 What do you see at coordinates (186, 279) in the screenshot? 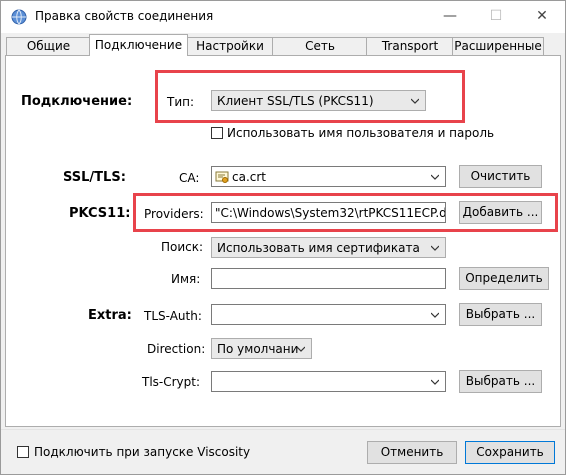
I see `name-label: Имя:` at bounding box center [186, 279].